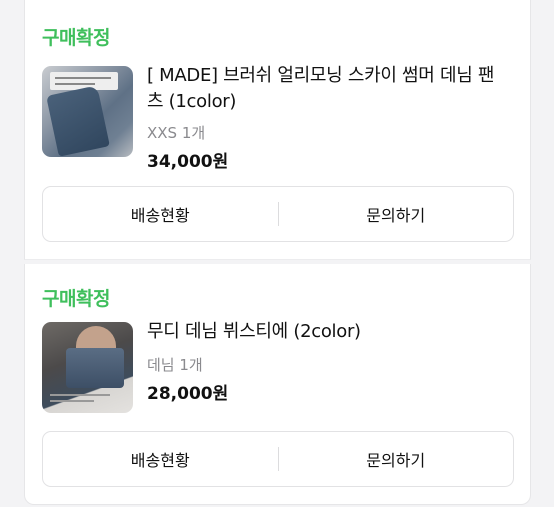 The image size is (554, 507). What do you see at coordinates (78, 121) in the screenshot?
I see `denim-pants-image` at bounding box center [78, 121].